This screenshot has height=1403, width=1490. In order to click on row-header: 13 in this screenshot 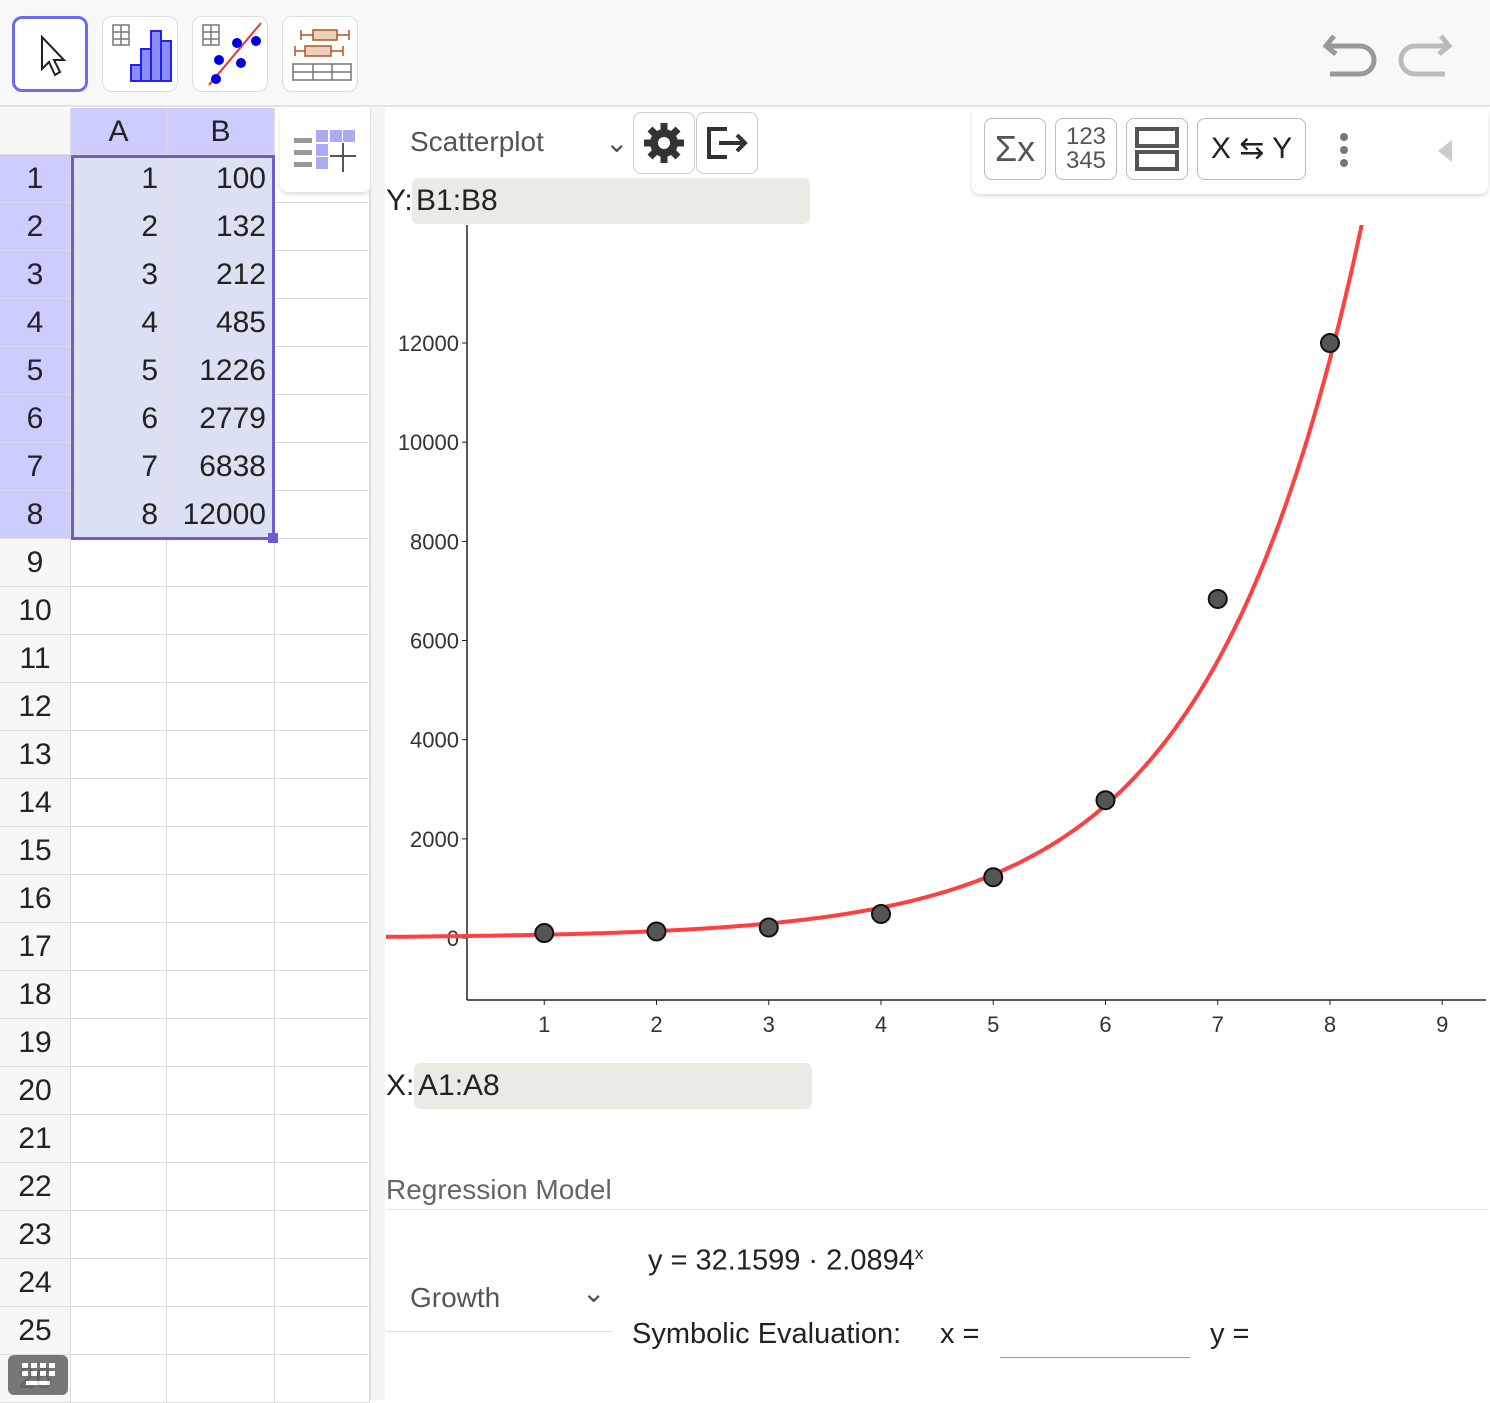, I will do `click(35, 755)`.